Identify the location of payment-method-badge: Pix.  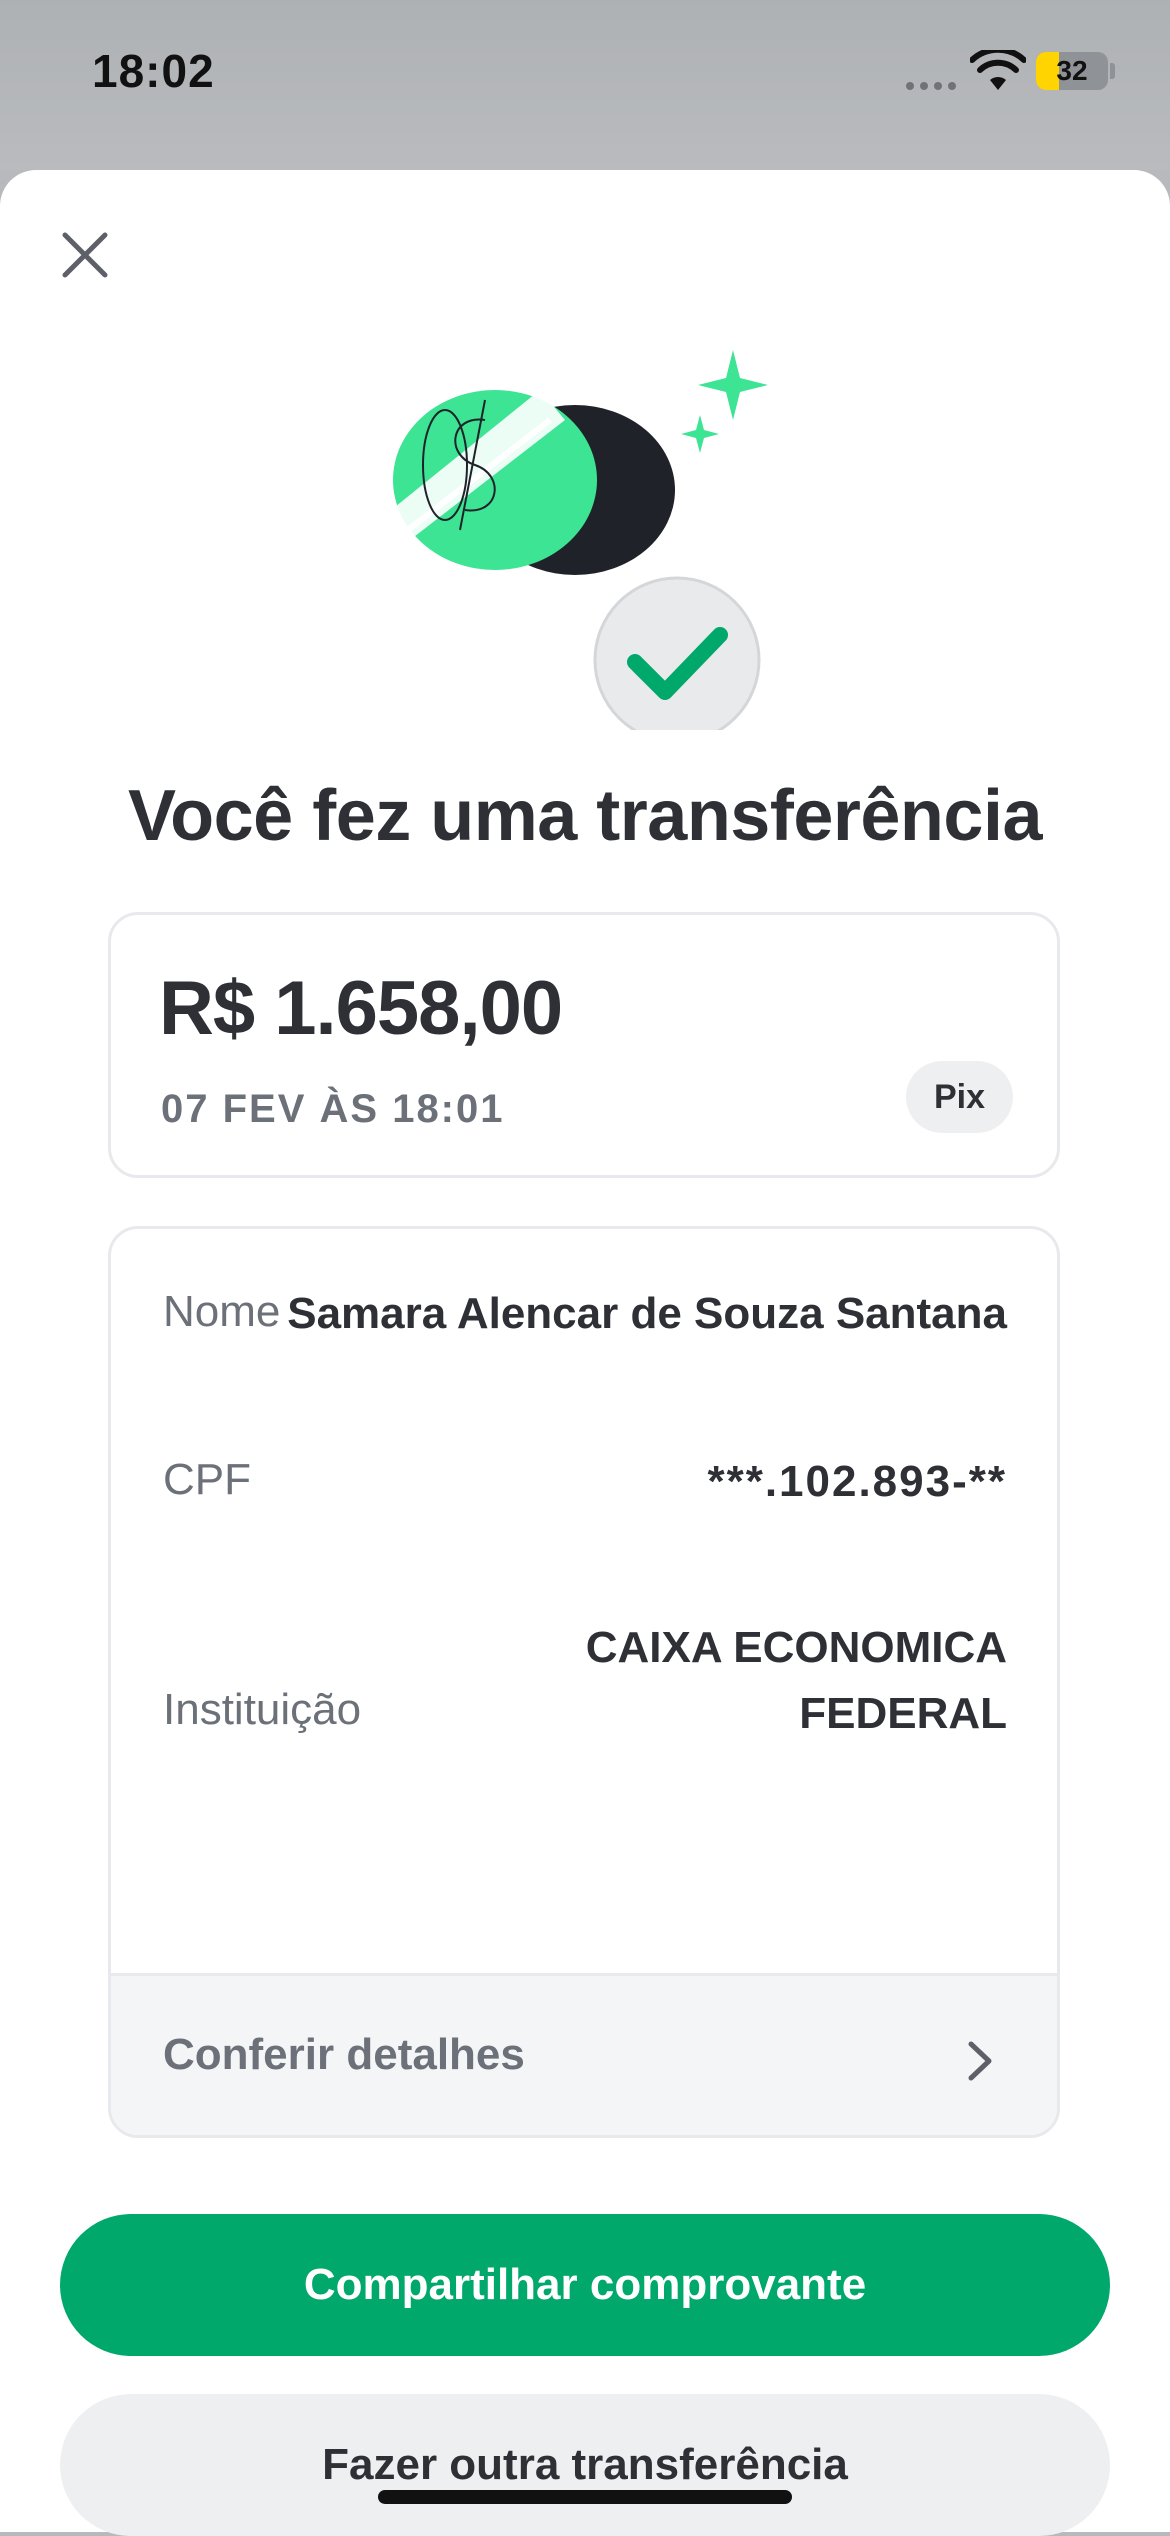
(959, 1097).